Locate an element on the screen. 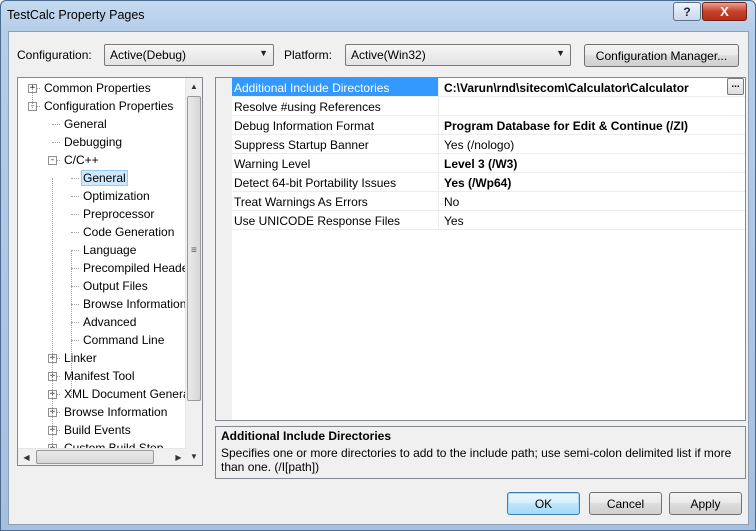  tree-item: Advanced is located at coordinates (101, 322).